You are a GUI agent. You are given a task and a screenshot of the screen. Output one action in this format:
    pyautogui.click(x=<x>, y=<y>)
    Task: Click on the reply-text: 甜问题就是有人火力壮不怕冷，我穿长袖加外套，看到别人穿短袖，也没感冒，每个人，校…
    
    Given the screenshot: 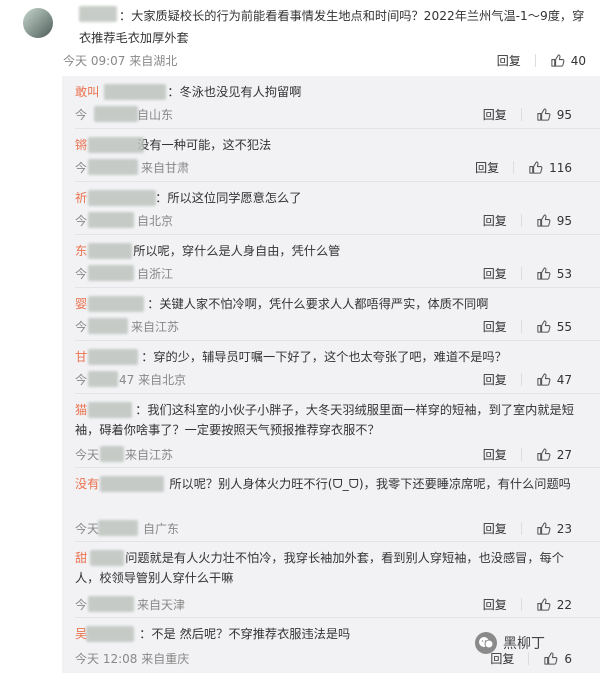 What is the action you would take?
    pyautogui.click(x=319, y=568)
    